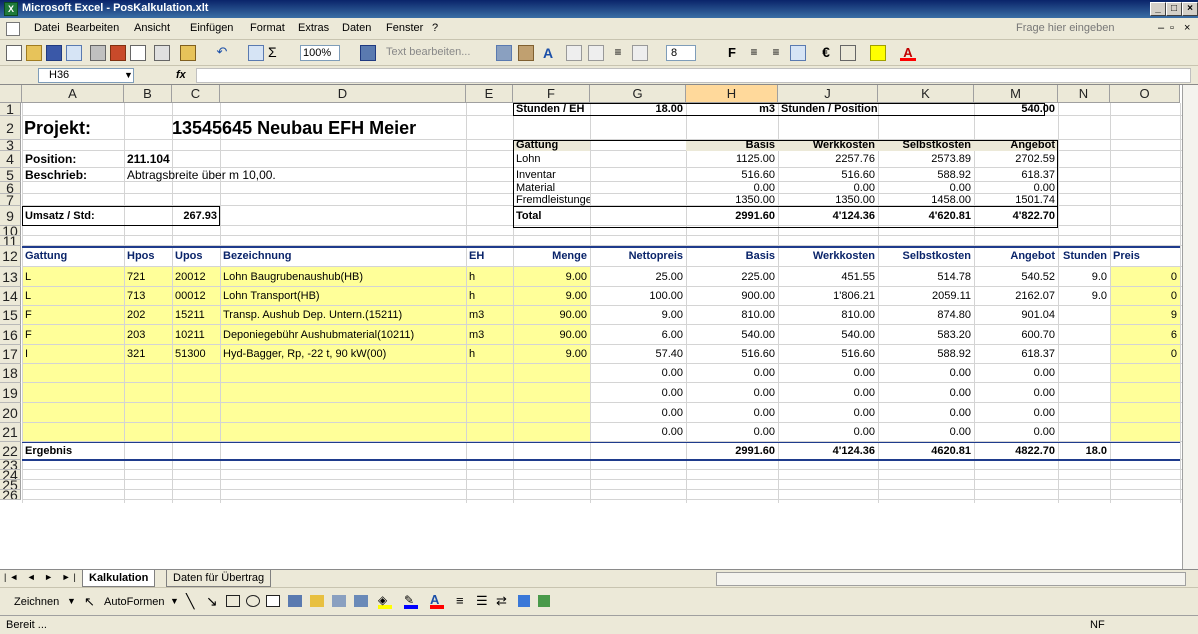  I want to click on row-header-5: 5, so click(10, 175).